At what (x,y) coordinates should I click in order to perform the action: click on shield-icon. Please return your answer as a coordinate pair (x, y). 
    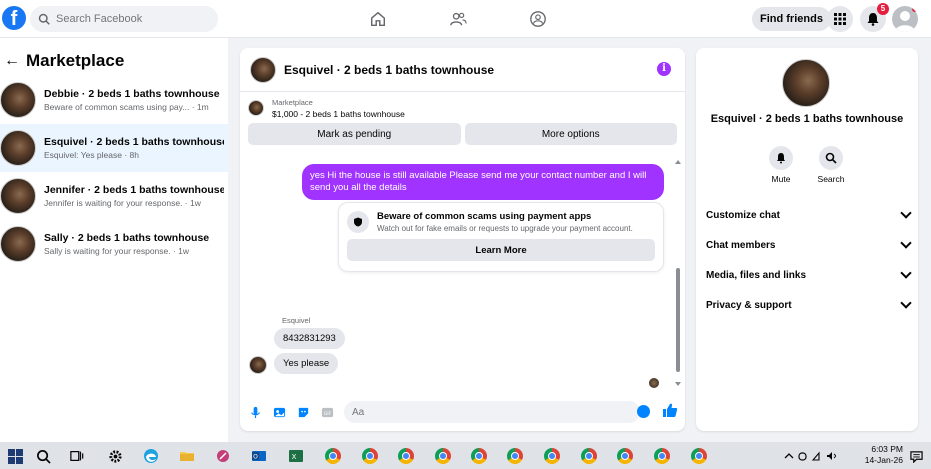
    Looking at the image, I should click on (358, 222).